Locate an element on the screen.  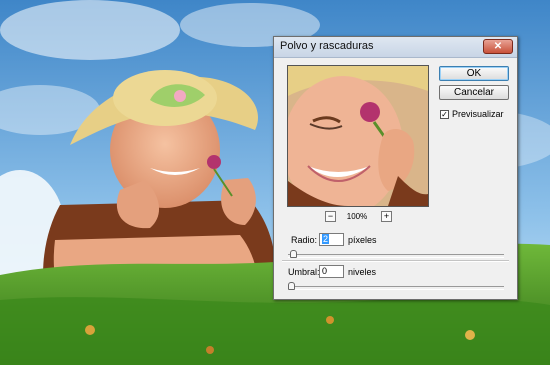
zoom-in-button: + is located at coordinates (386, 216).